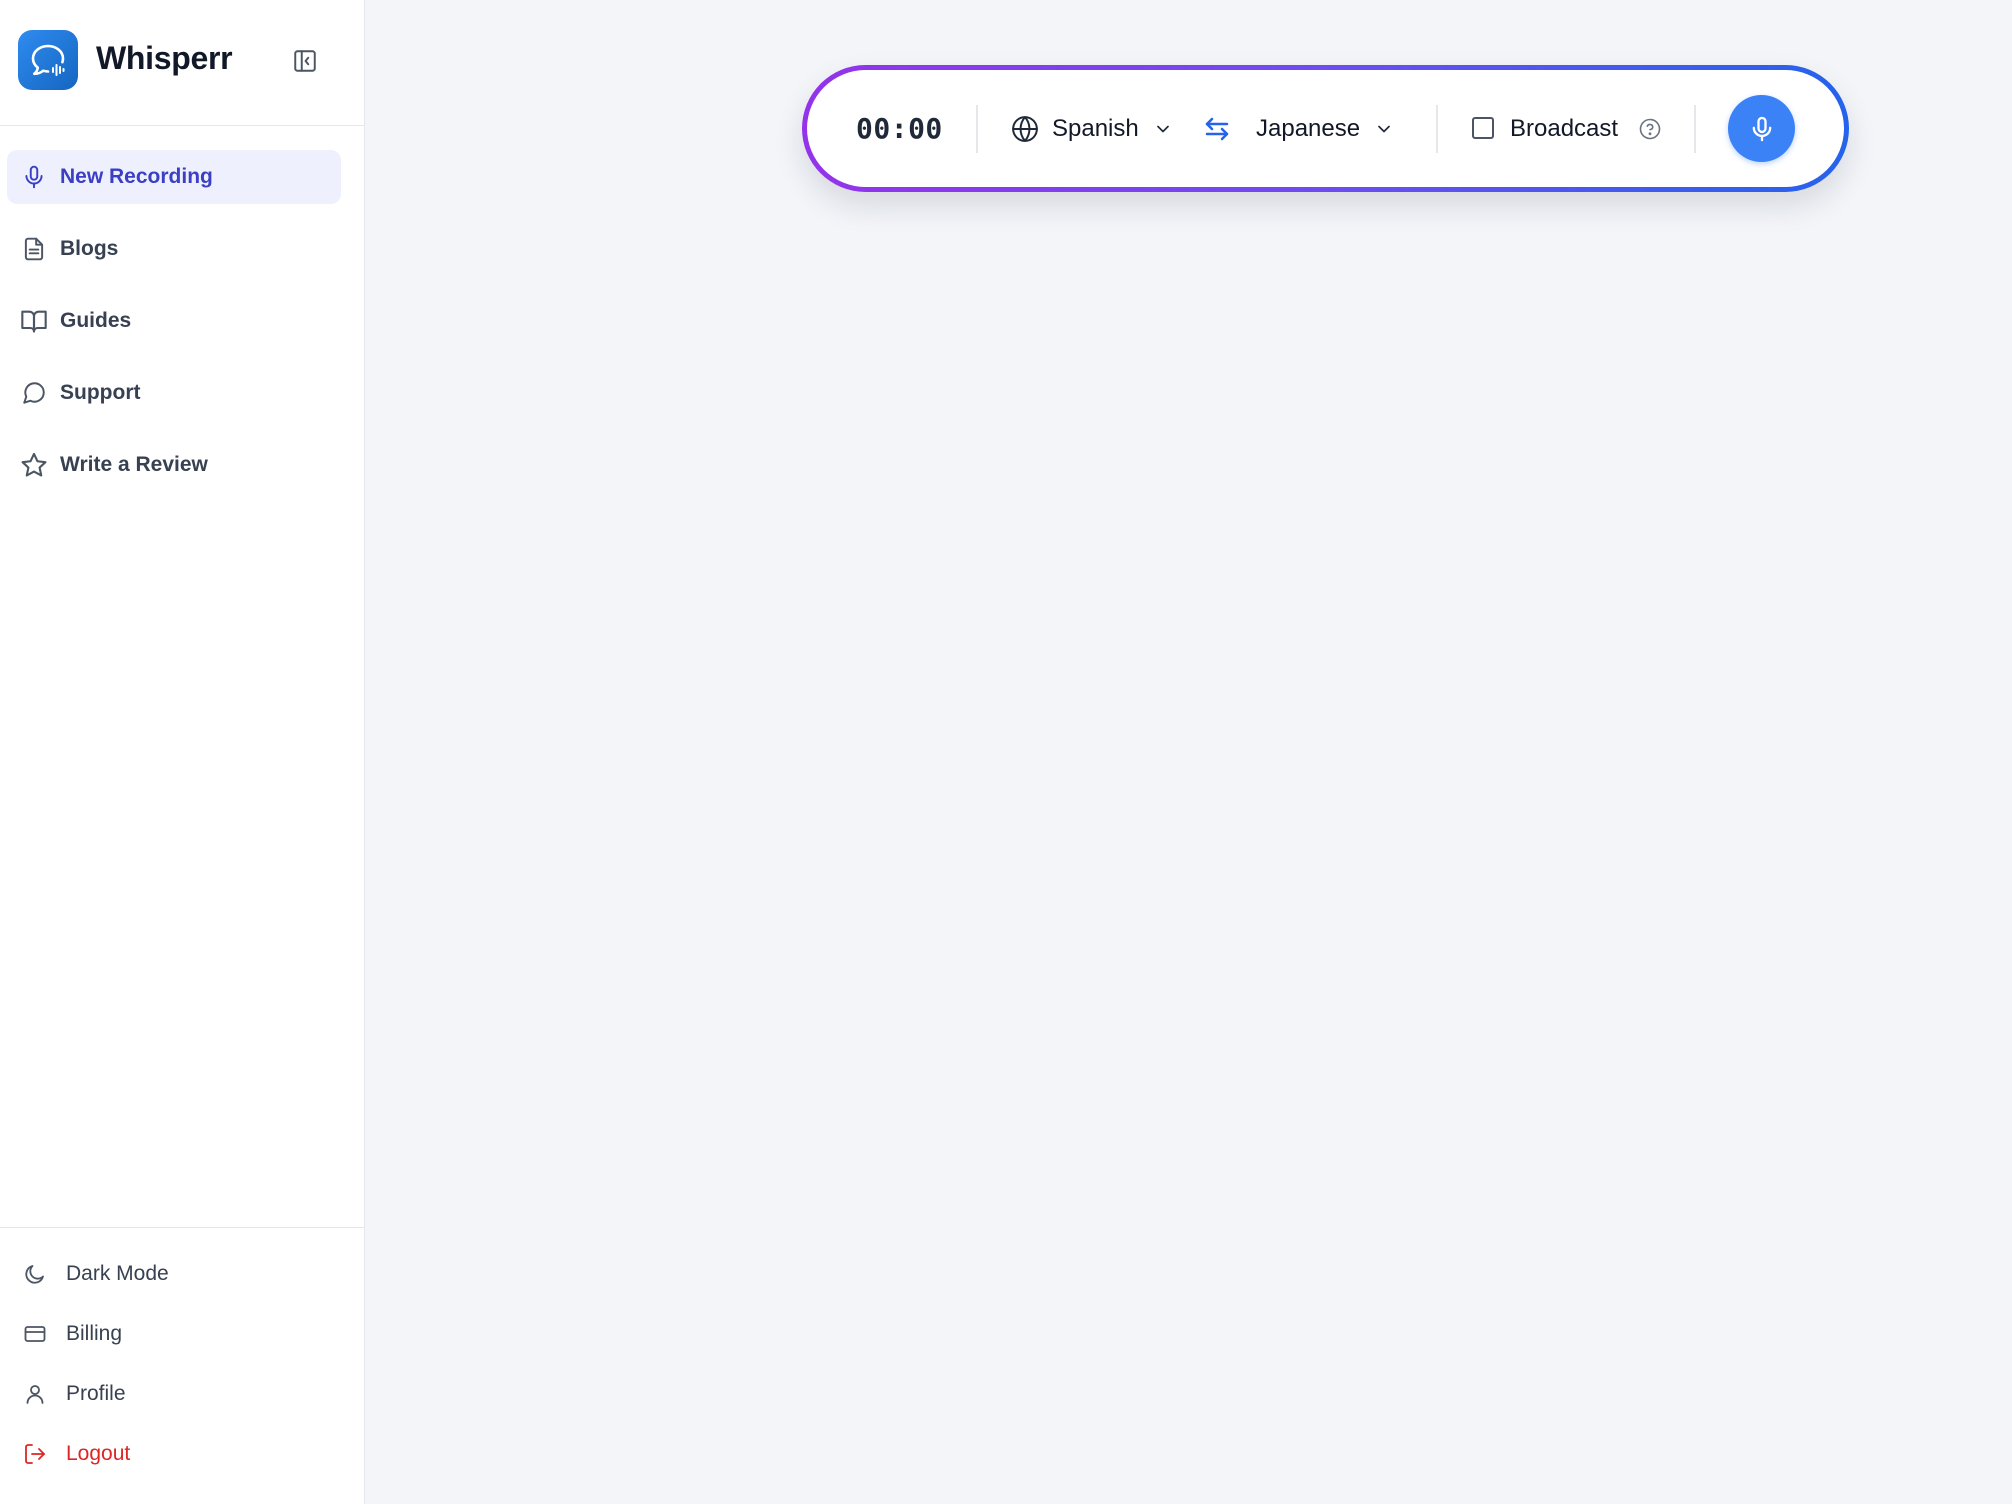 This screenshot has height=1504, width=2012. I want to click on billing-link: Billing, so click(180, 1334).